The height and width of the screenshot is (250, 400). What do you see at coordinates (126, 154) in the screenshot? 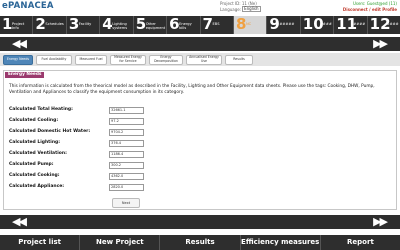
I see `ventilation-field: 1186.4` at bounding box center [126, 154].